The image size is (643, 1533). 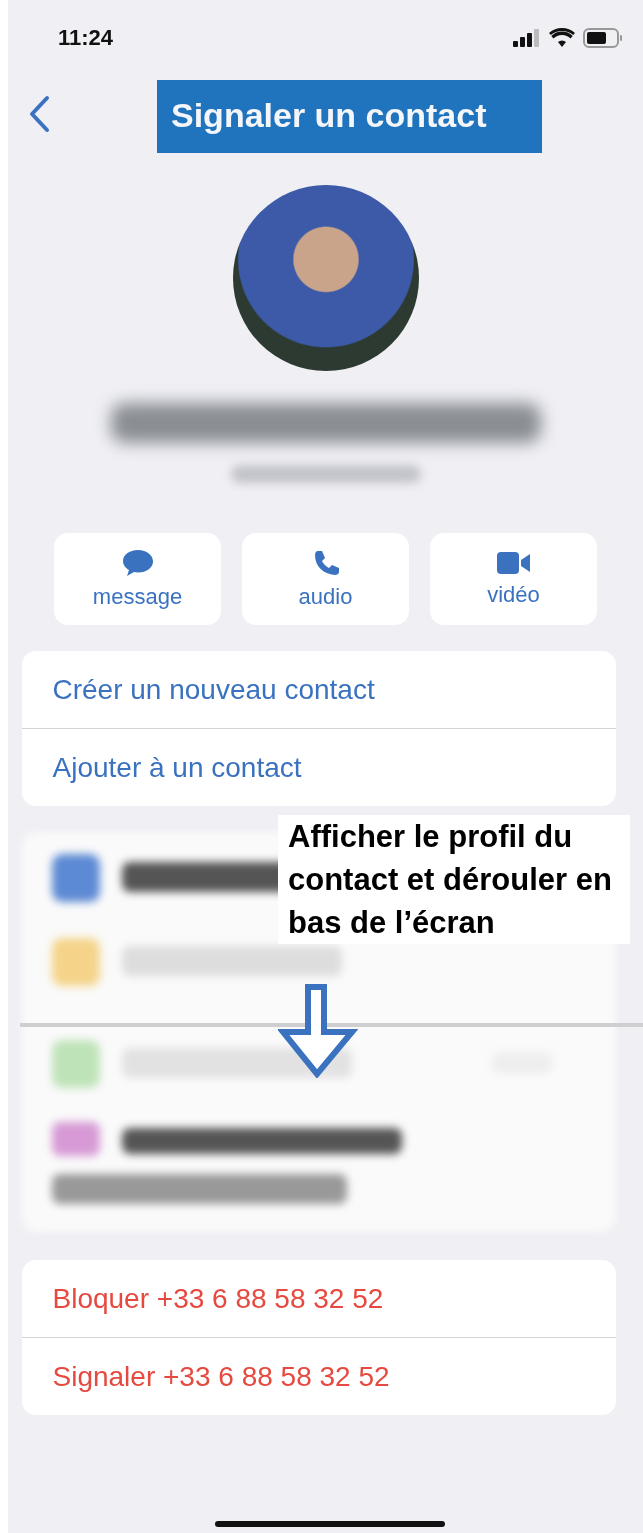 I want to click on instruction-text: Afficher le profil du contact et dérouler en bas de l’écran, so click(x=454, y=879).